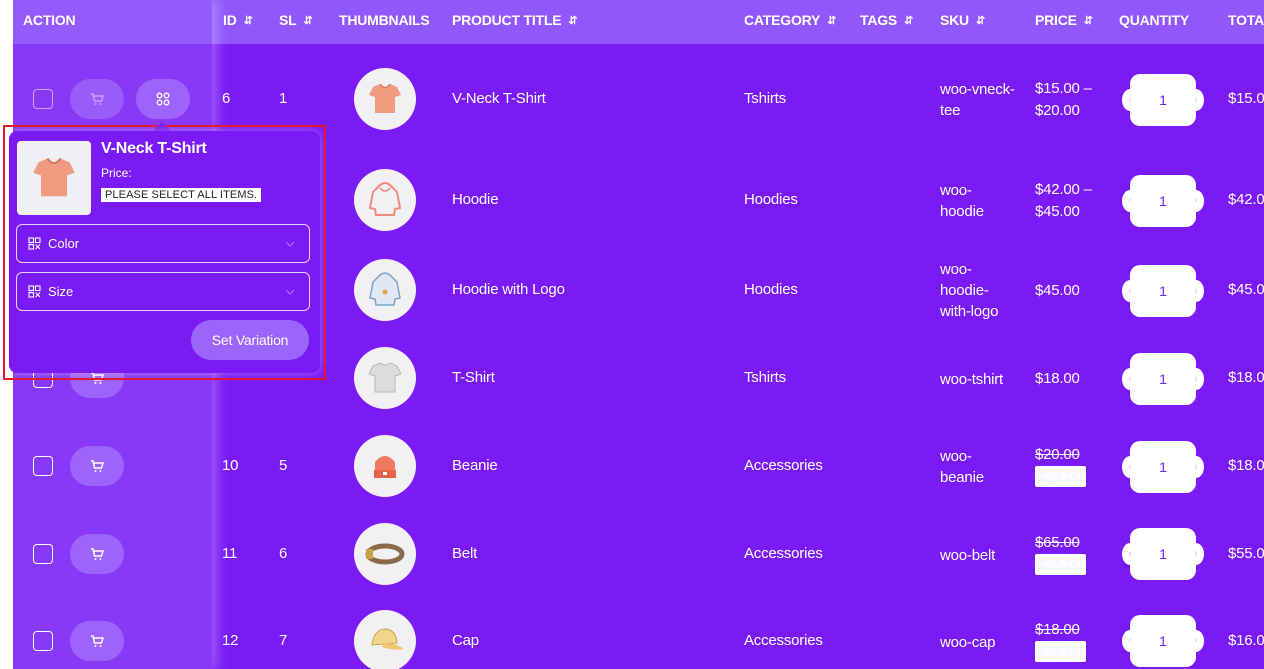  What do you see at coordinates (1246, 553) in the screenshot?
I see `row-total: $55.0` at bounding box center [1246, 553].